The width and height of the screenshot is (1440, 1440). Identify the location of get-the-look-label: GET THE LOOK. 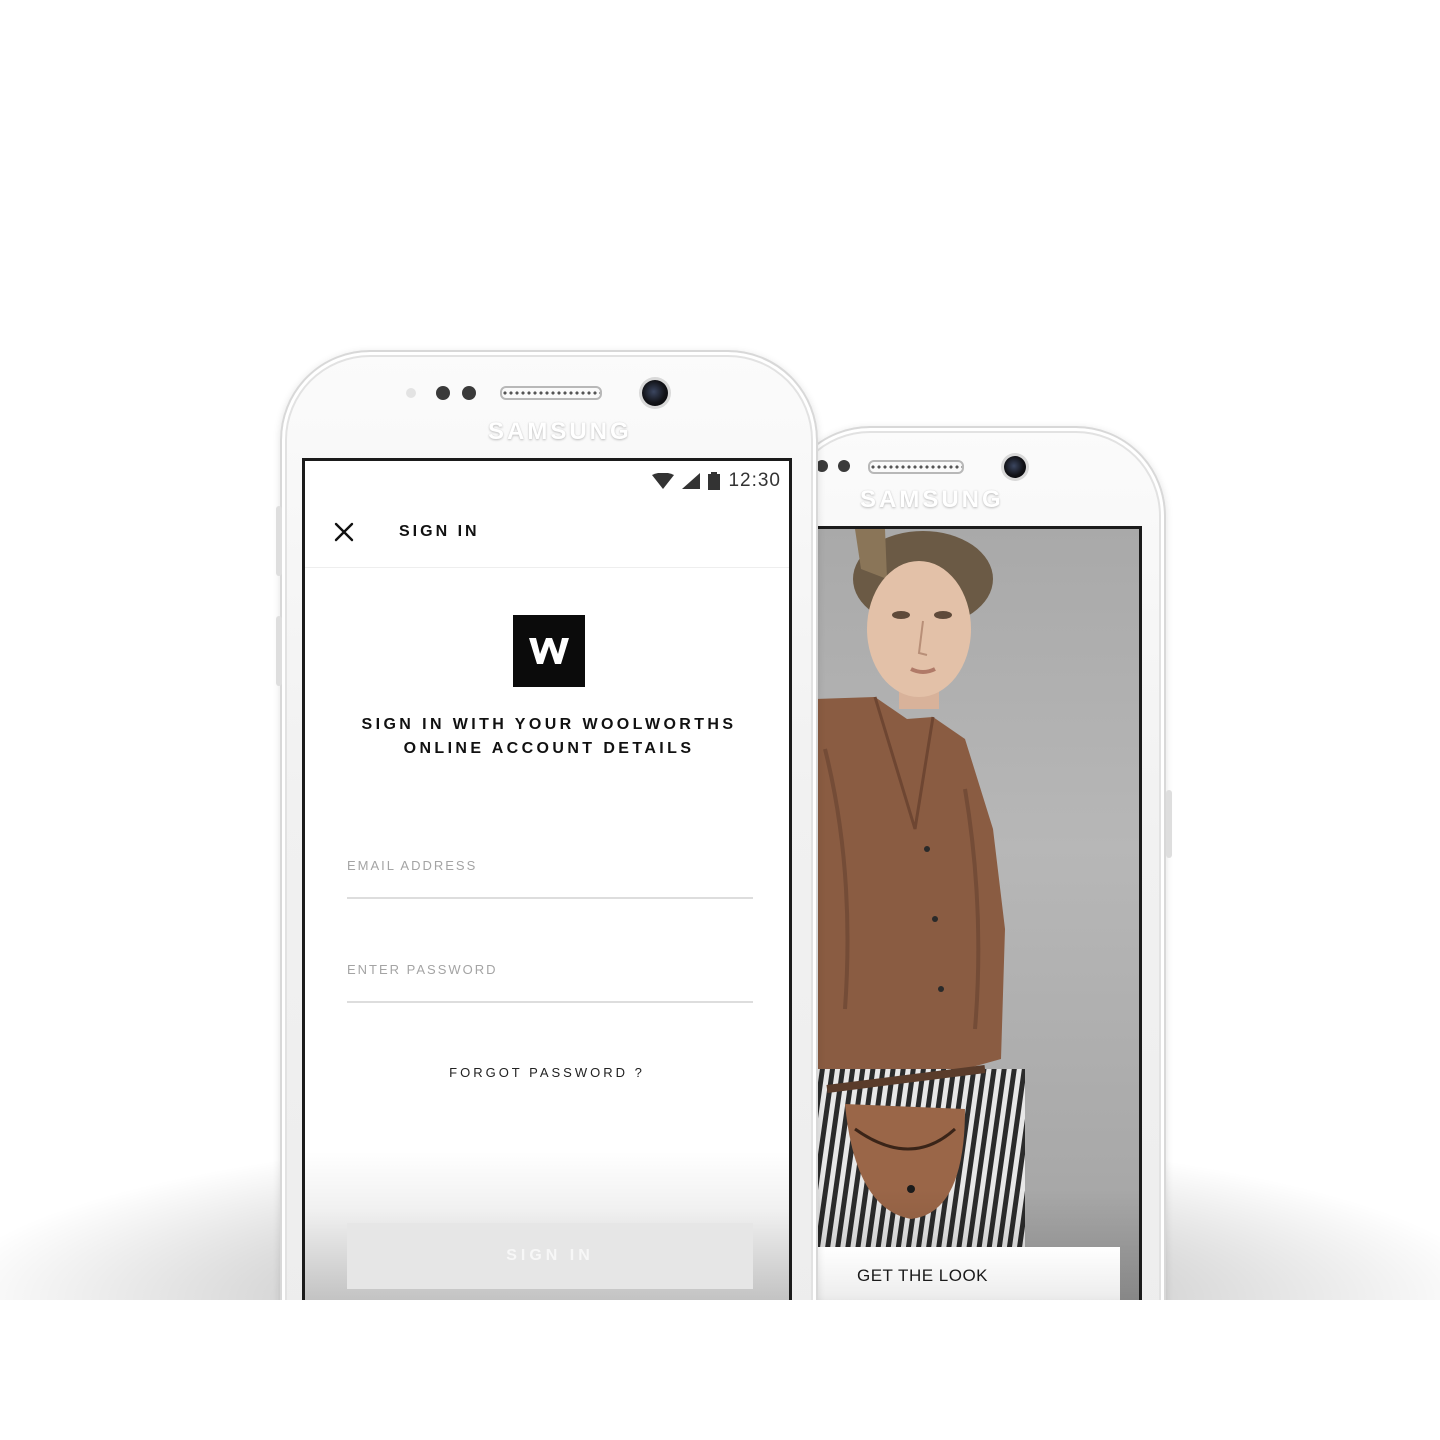
(923, 1275).